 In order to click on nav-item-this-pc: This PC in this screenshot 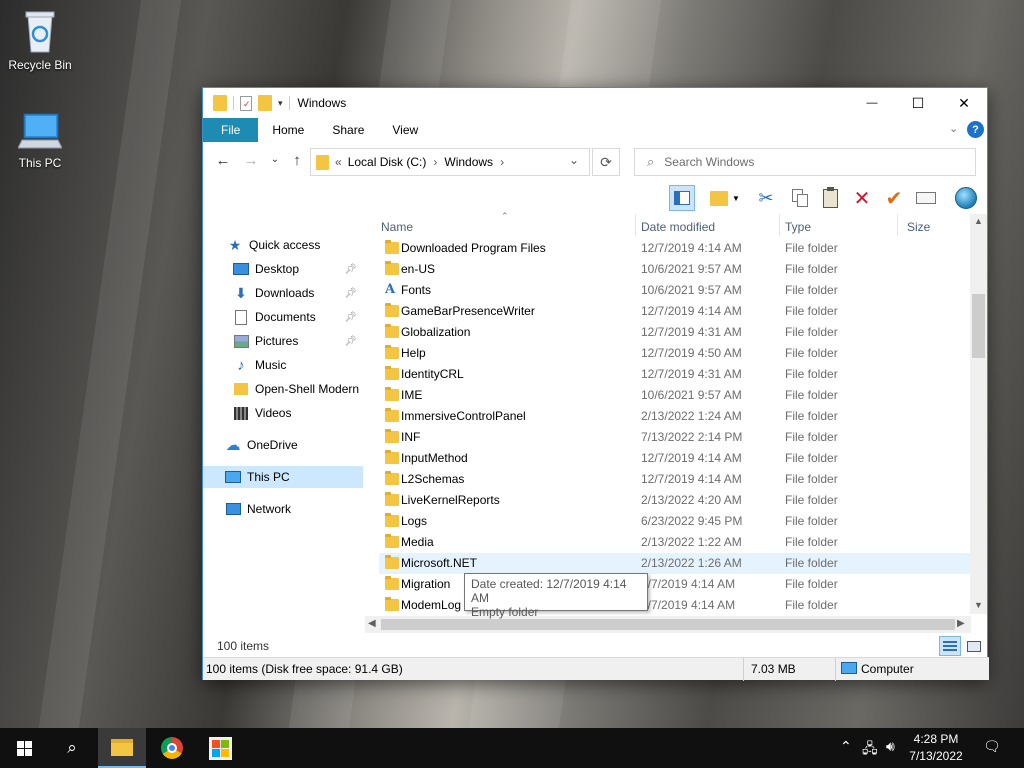, I will do `click(283, 477)`.